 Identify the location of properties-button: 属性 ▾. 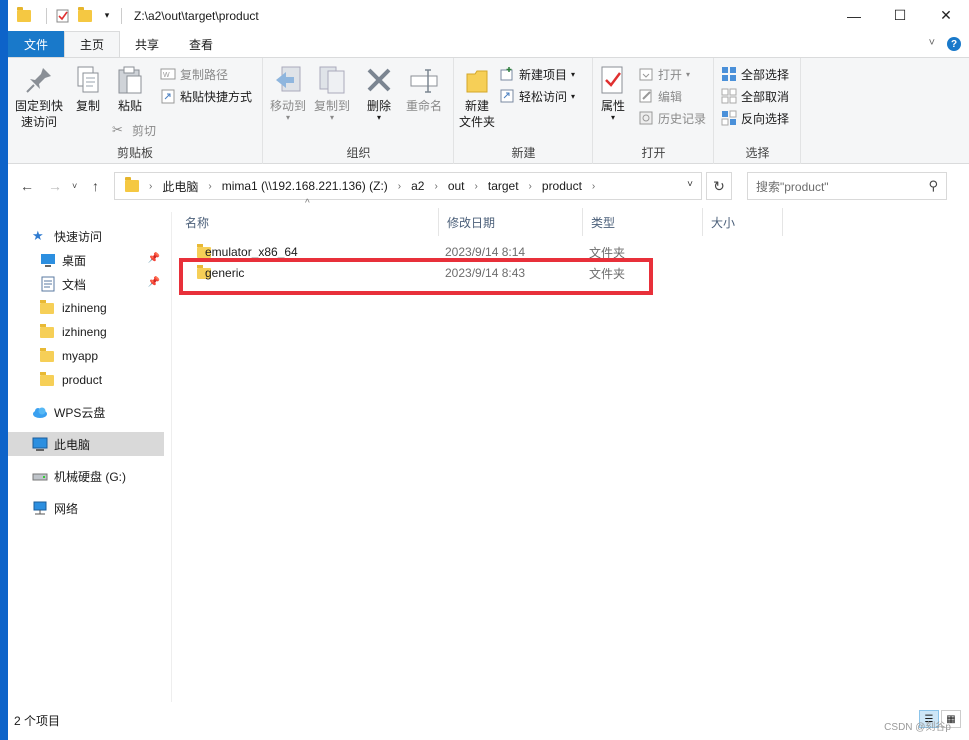
(613, 93).